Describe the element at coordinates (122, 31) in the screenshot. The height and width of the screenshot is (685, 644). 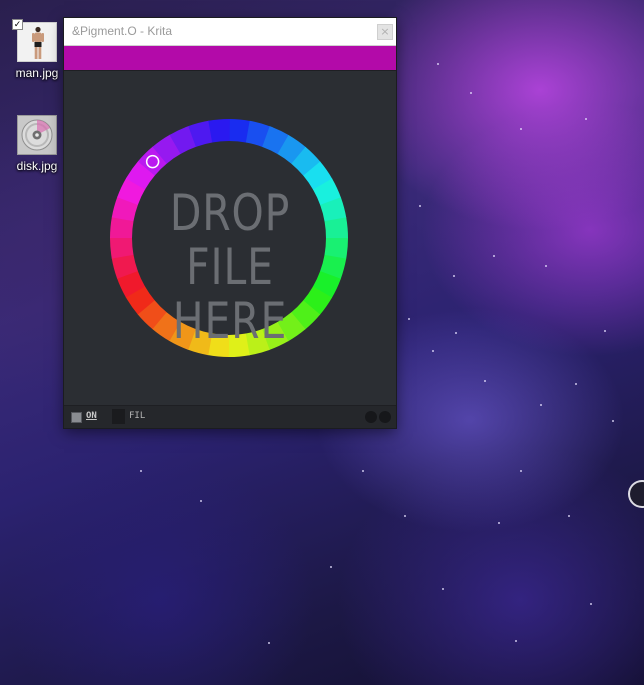
I see `window-title: &Pigment.O - Krita` at that location.